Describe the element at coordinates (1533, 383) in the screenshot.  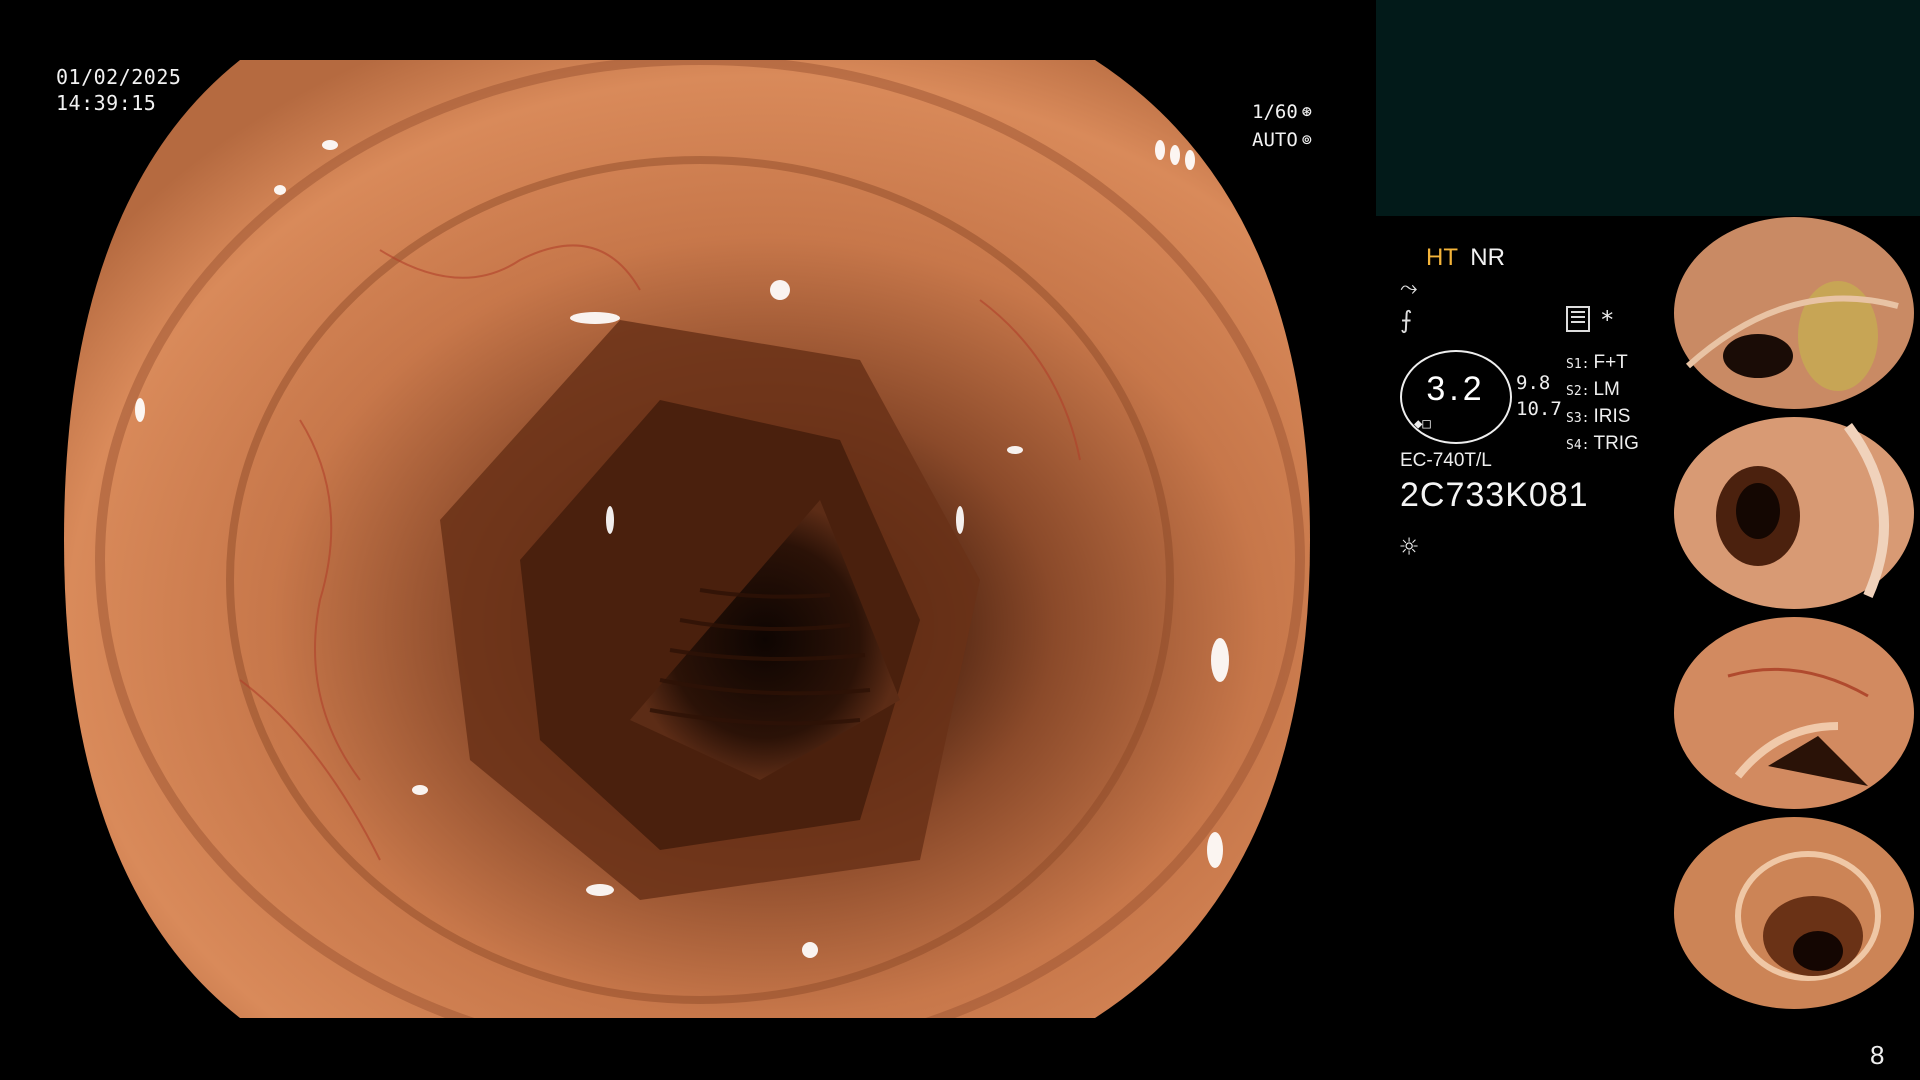
I see `gauge-side-value-1: 9.8` at that location.